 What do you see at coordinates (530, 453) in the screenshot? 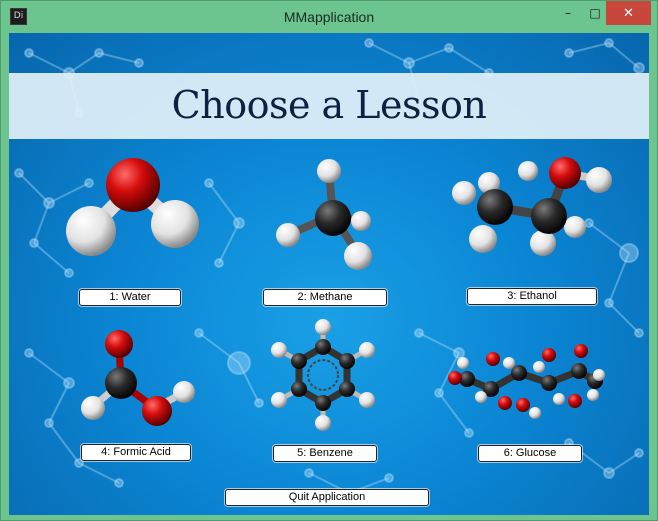
I see `lesson-glucose-button: 6: Glucose` at bounding box center [530, 453].